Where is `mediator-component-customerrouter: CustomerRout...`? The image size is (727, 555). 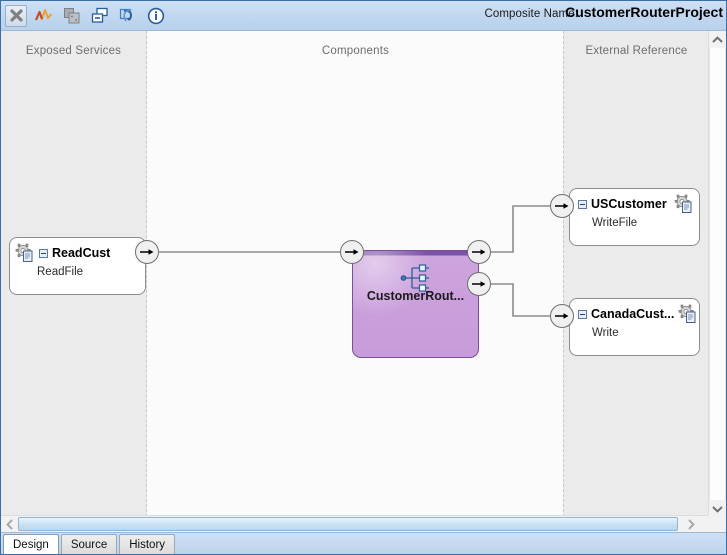
mediator-component-customerrouter: CustomerRout... is located at coordinates (415, 304).